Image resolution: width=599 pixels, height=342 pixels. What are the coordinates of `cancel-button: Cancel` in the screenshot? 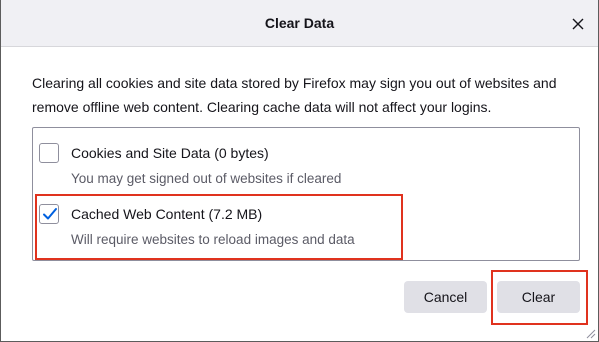 It's located at (445, 297).